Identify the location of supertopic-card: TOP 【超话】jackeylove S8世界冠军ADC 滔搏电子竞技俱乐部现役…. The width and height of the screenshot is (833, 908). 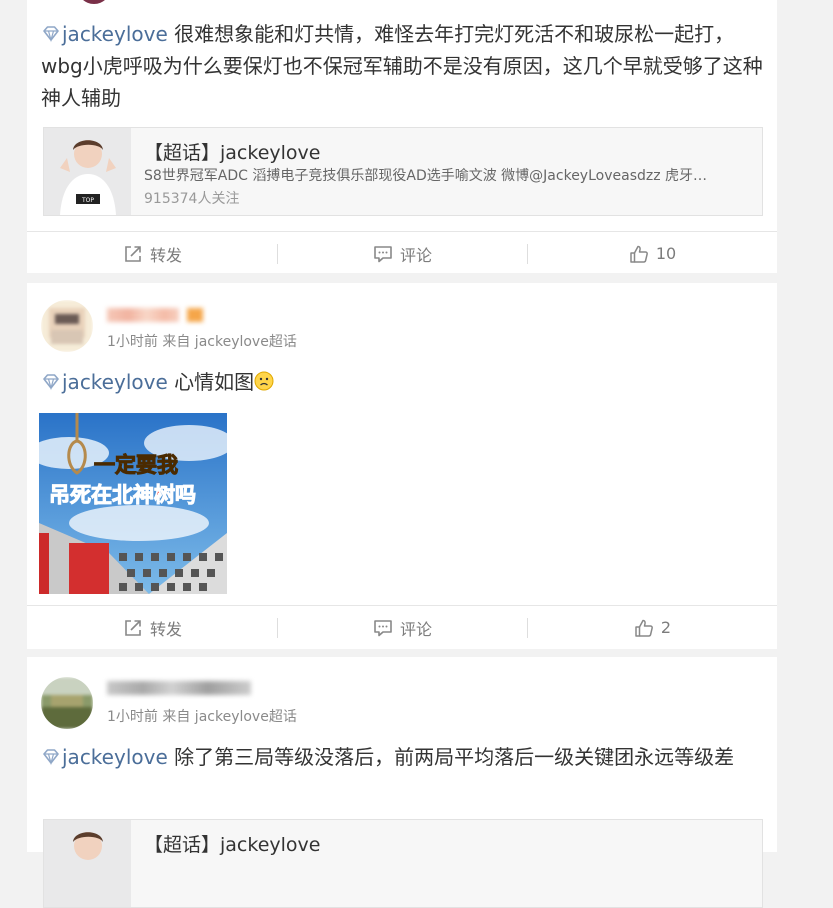
(403, 171).